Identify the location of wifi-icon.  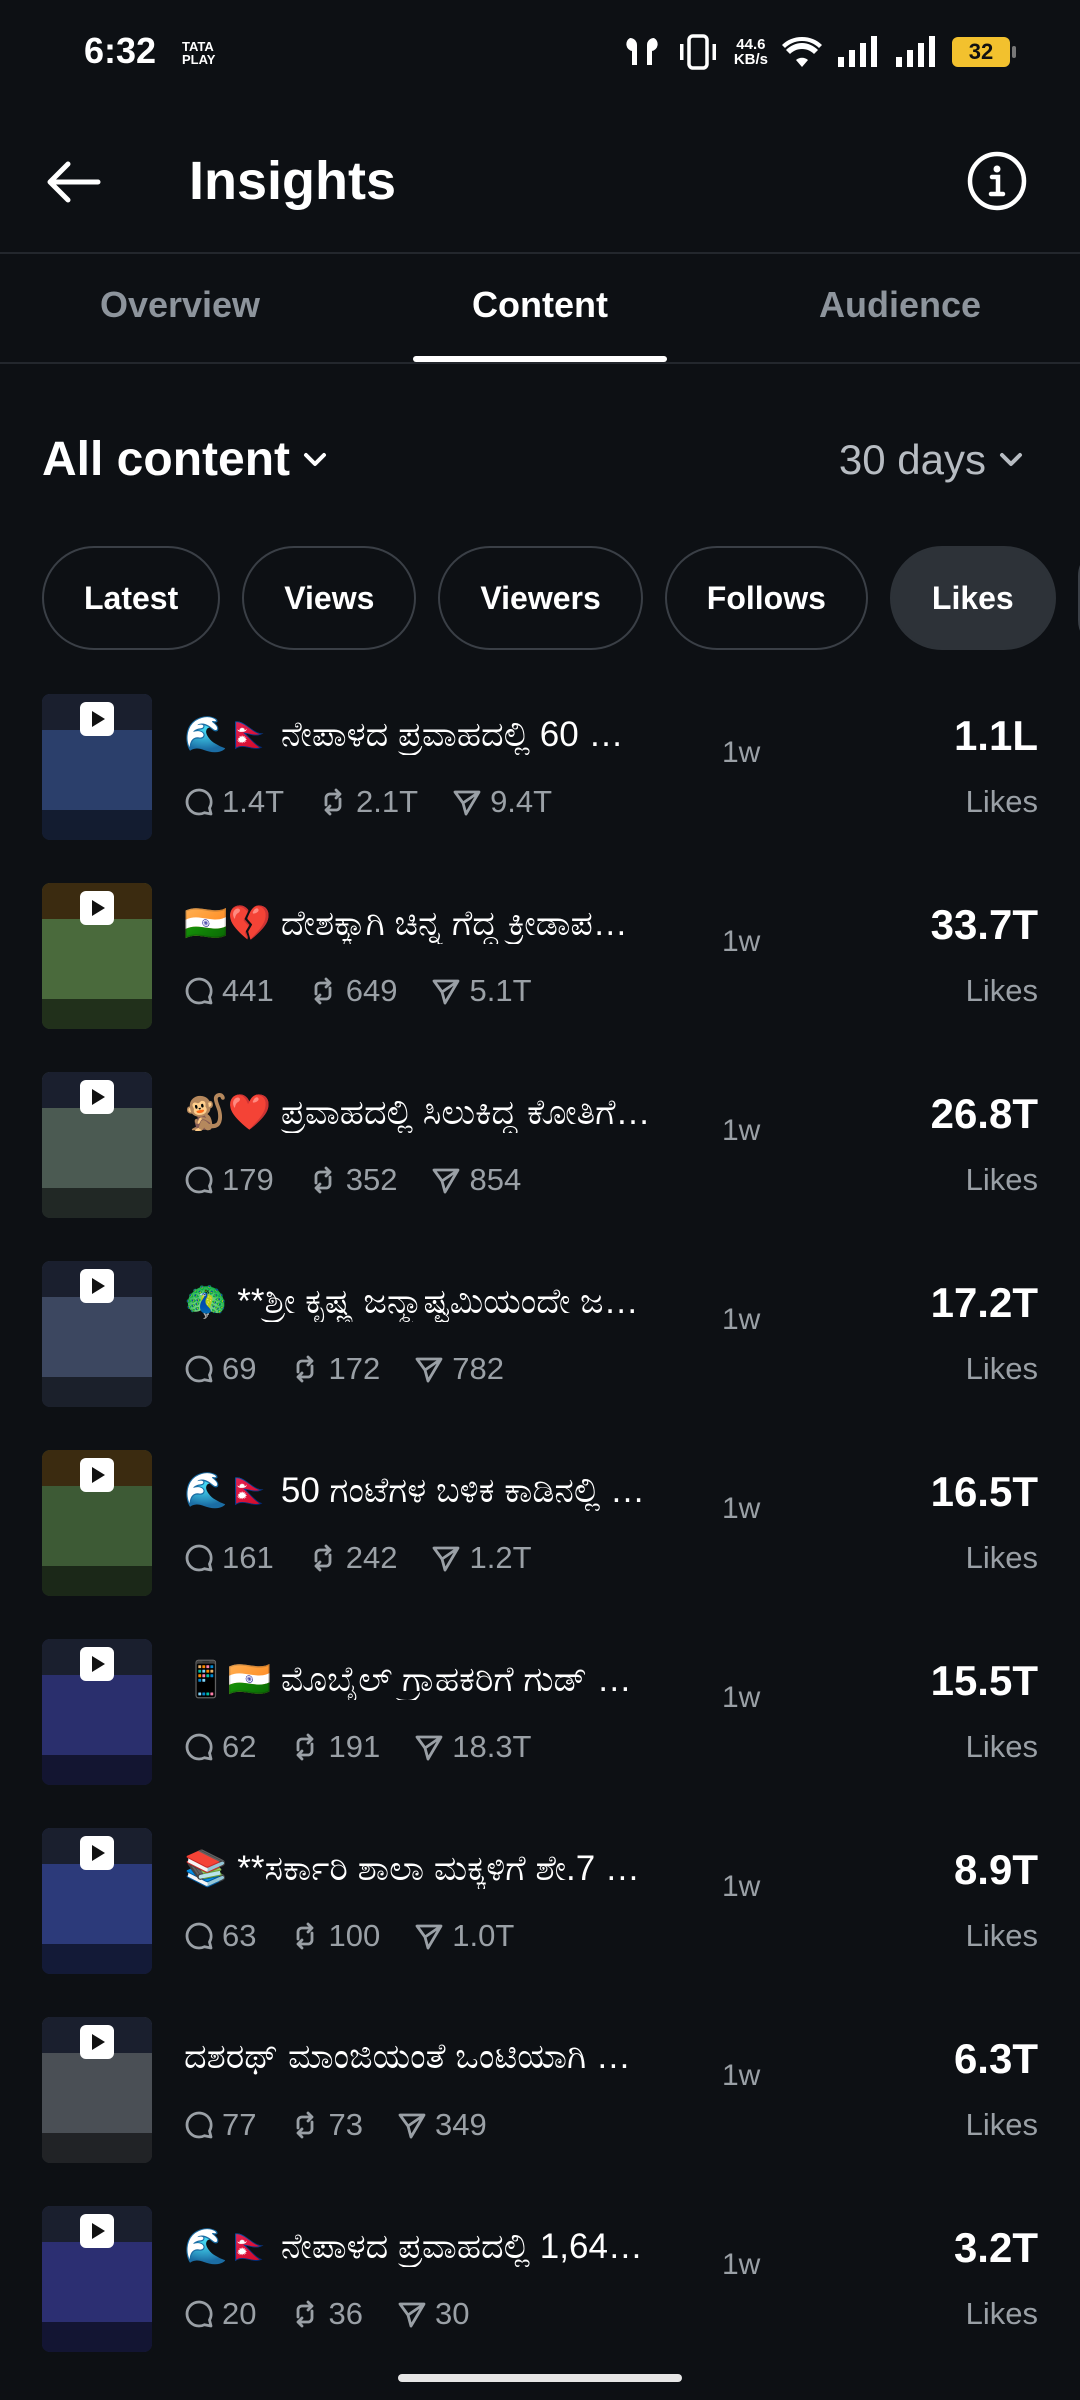
(802, 52).